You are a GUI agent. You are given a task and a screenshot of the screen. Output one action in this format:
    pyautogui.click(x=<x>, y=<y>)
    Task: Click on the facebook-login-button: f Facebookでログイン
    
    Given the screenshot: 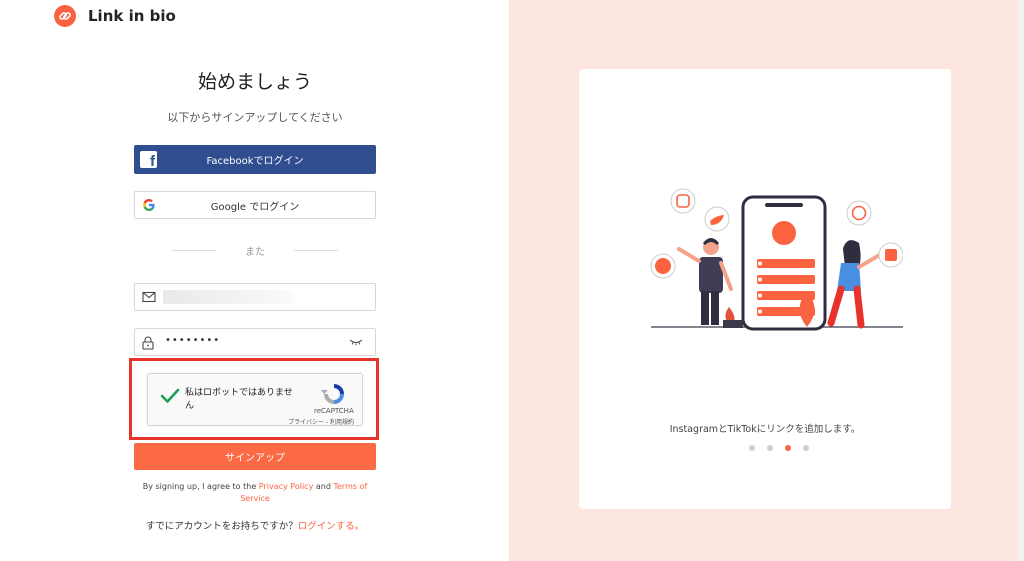 What is the action you would take?
    pyautogui.click(x=255, y=159)
    